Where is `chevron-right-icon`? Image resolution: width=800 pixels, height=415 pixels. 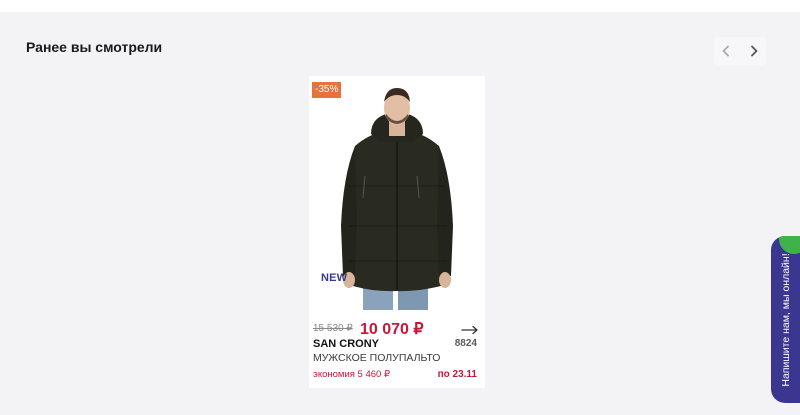
chevron-right-icon is located at coordinates (754, 51).